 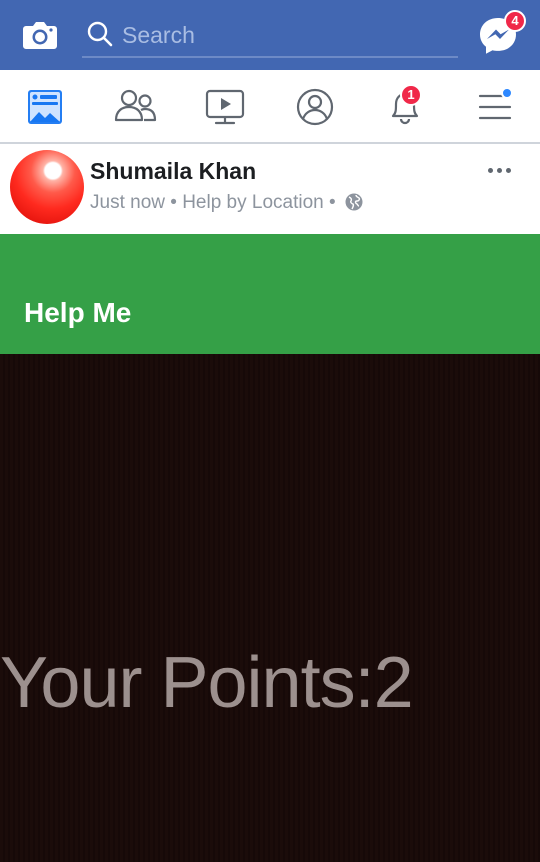 What do you see at coordinates (253, 202) in the screenshot?
I see `post-category: Help by Location` at bounding box center [253, 202].